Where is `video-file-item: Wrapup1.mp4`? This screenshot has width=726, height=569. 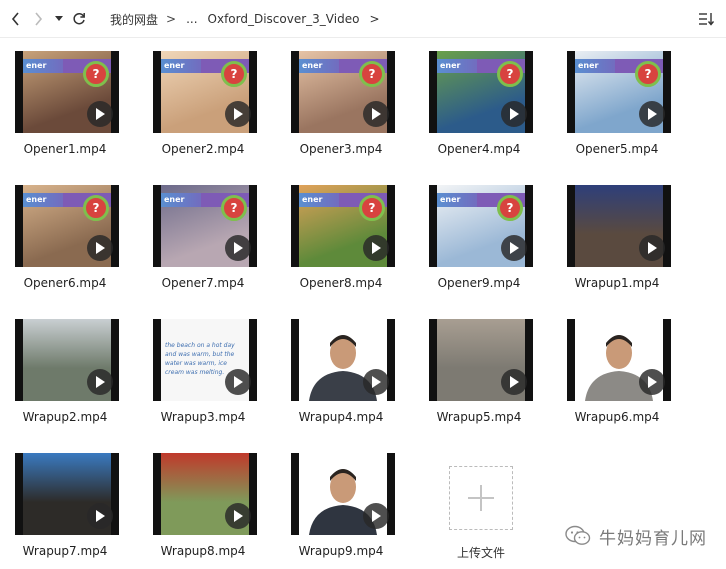
video-file-item: Wrapup1.mp4 is located at coordinates (617, 232).